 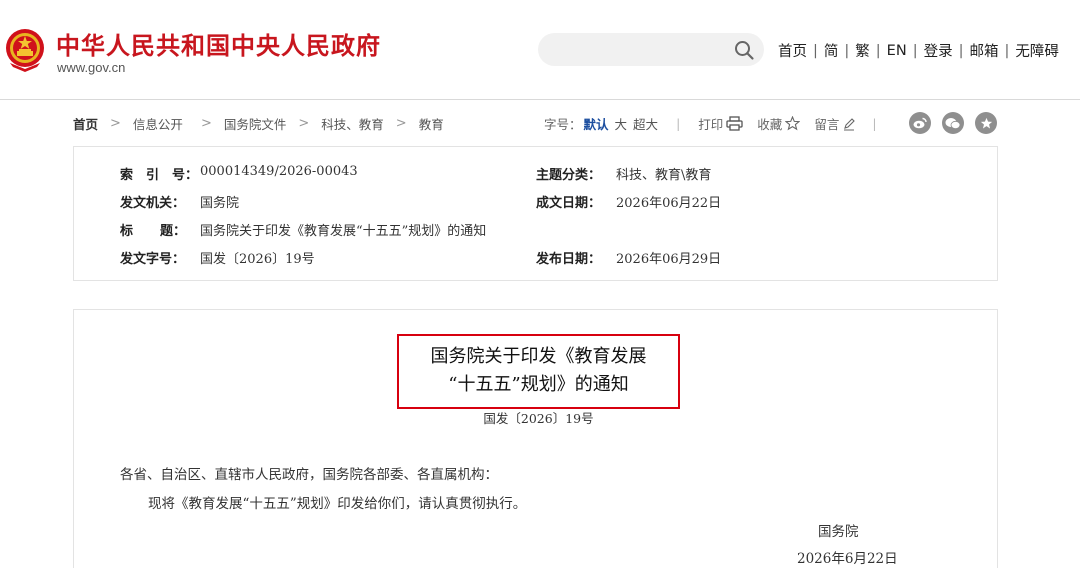 What do you see at coordinates (897, 51) in the screenshot?
I see `nav-english: EN` at bounding box center [897, 51].